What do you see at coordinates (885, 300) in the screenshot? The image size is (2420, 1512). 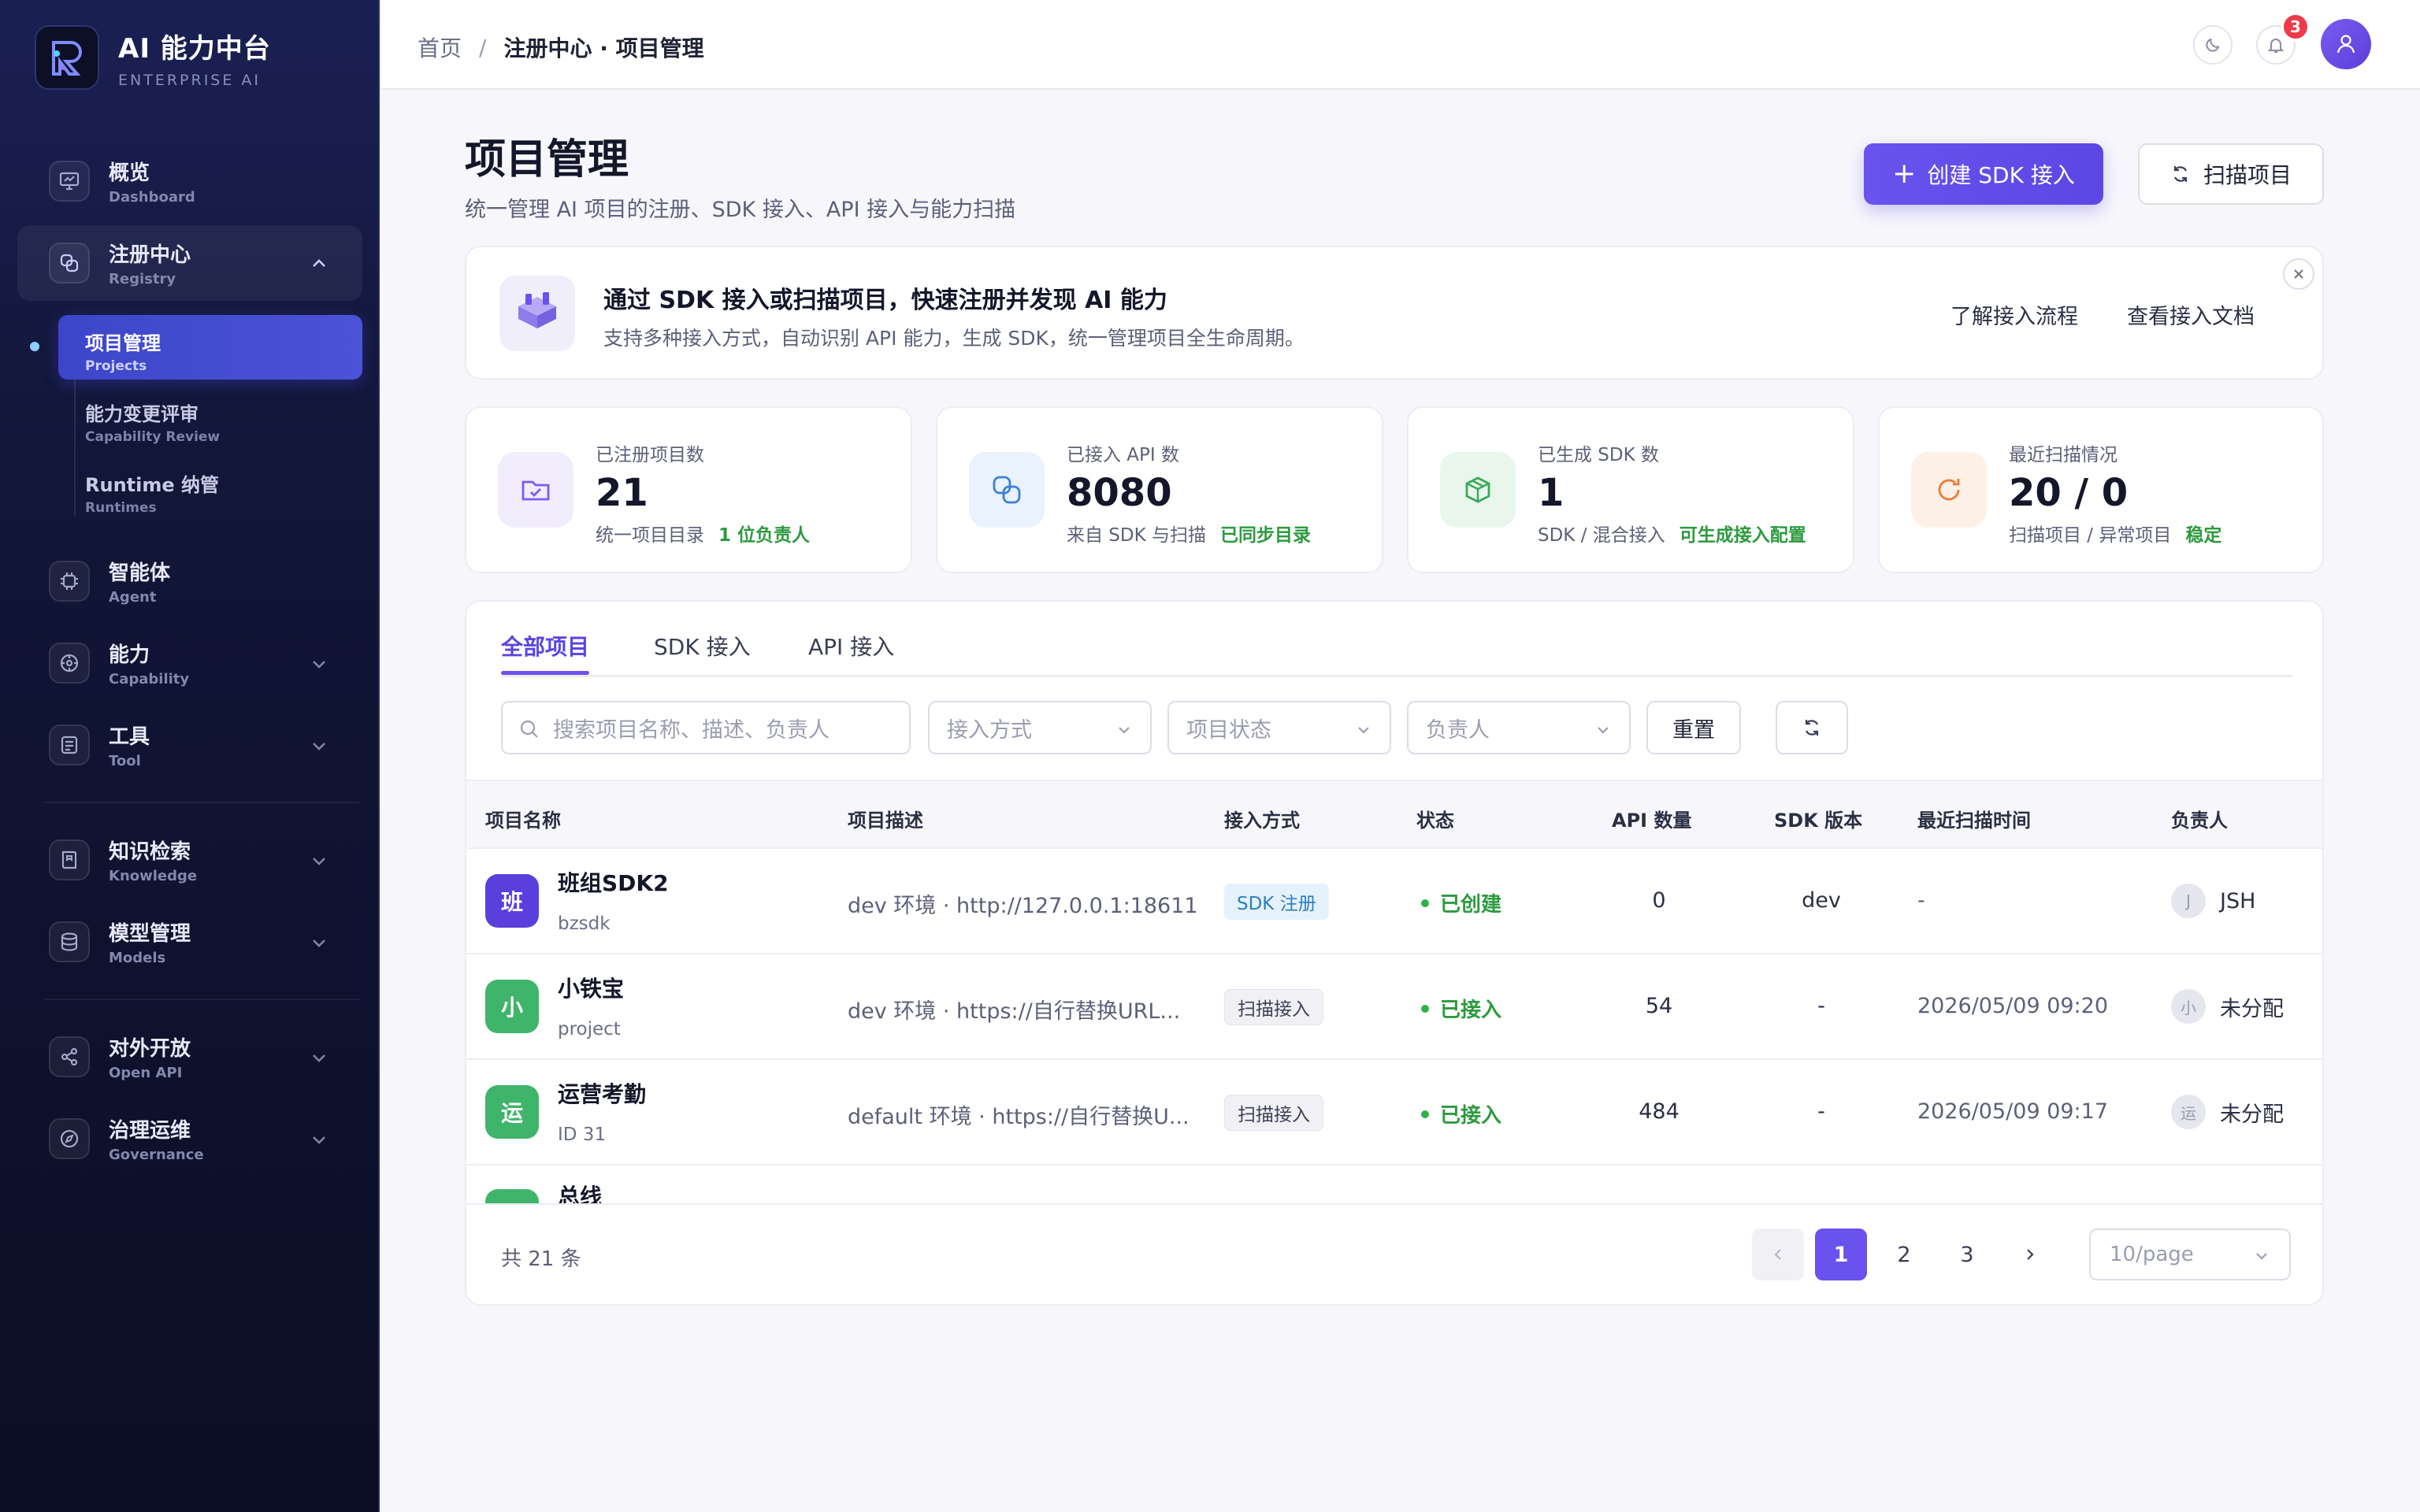 I see `banner-title: 通过 SDK 接入或扫描项目，快速注册并发现 AI 能力` at bounding box center [885, 300].